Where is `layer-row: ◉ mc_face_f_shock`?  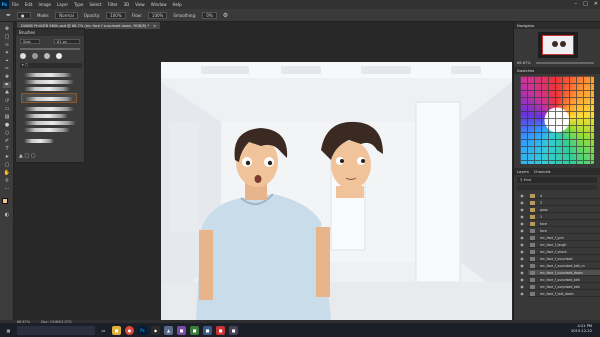
layer-row: ◉ mc_face_f_shock is located at coordinates (560, 252).